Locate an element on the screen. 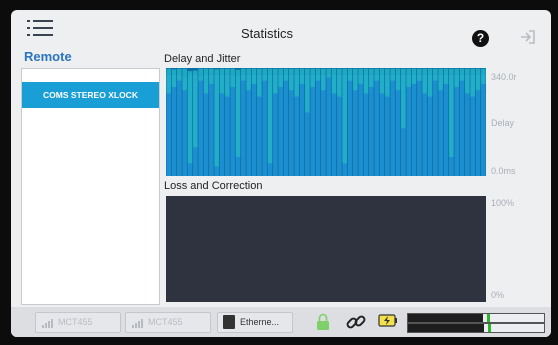 This screenshot has height=345, width=558. delay-chart-title: Delay and Jitter is located at coordinates (202, 59).